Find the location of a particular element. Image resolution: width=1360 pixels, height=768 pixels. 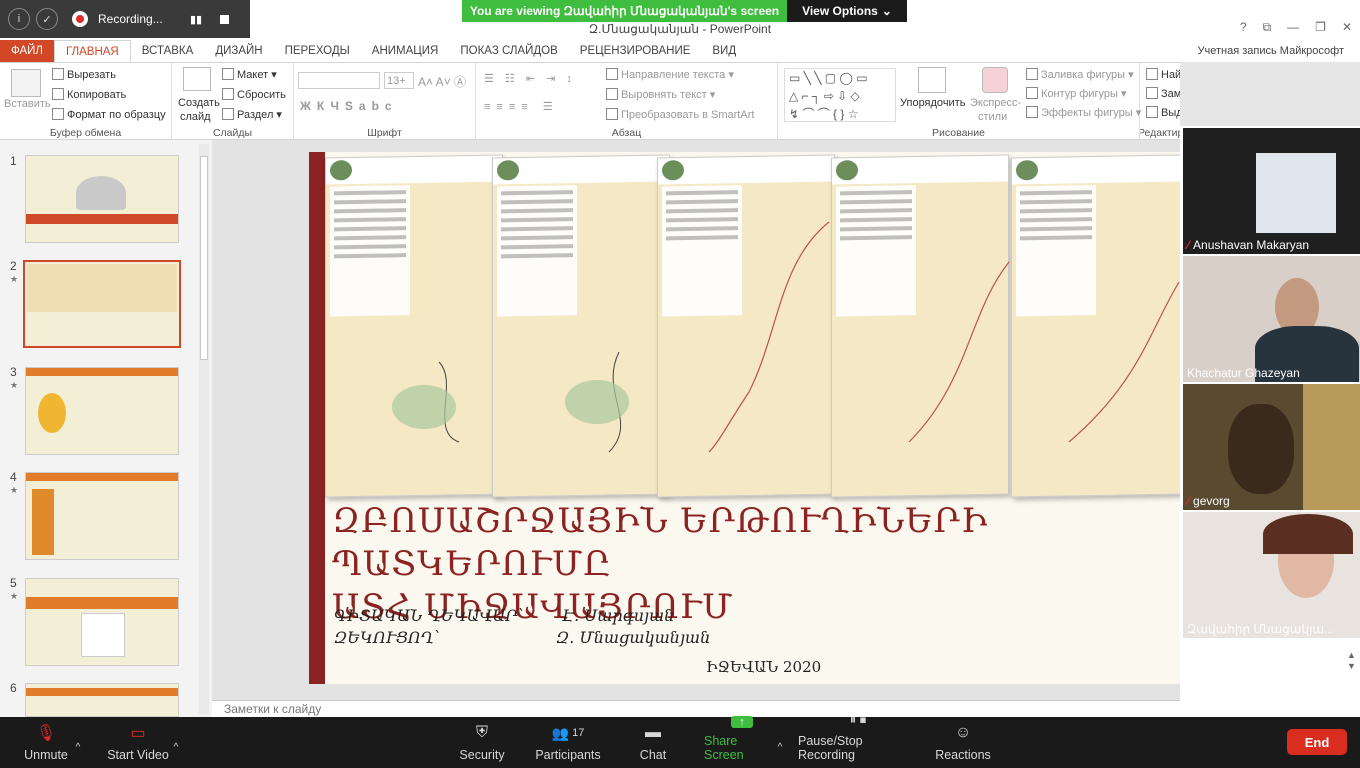

tab-home: ГЛАВНАЯ is located at coordinates (92, 51).